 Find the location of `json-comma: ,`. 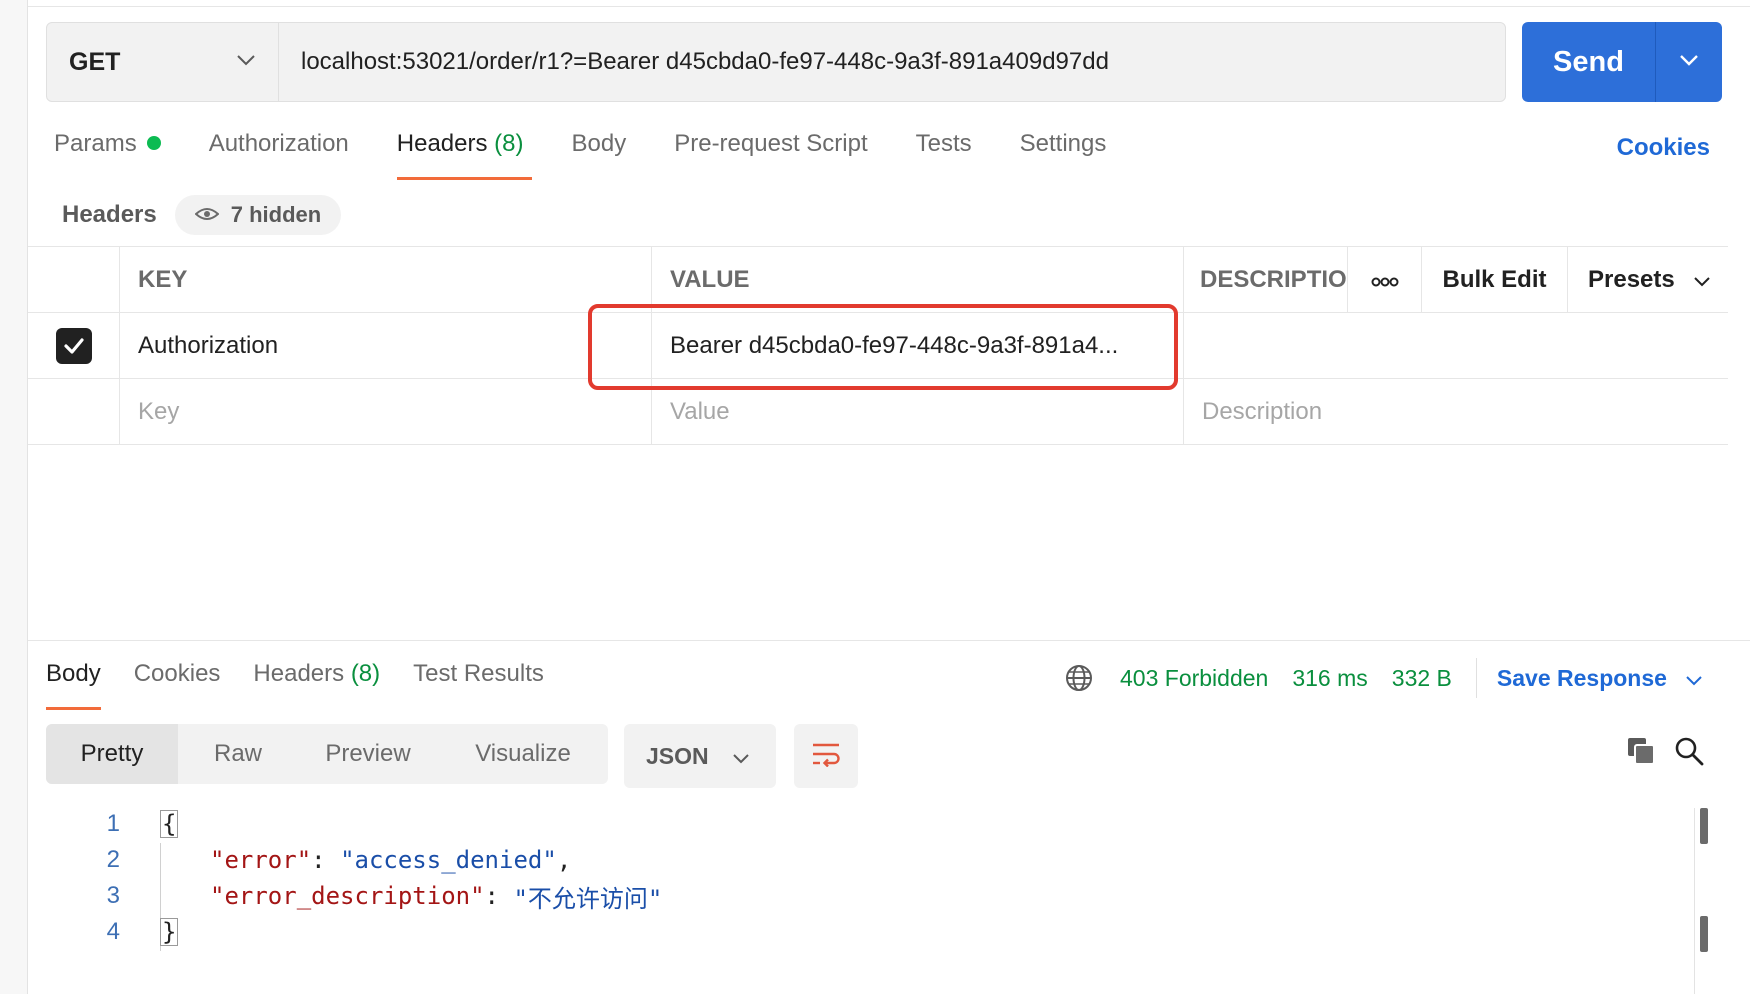

json-comma: , is located at coordinates (564, 860).